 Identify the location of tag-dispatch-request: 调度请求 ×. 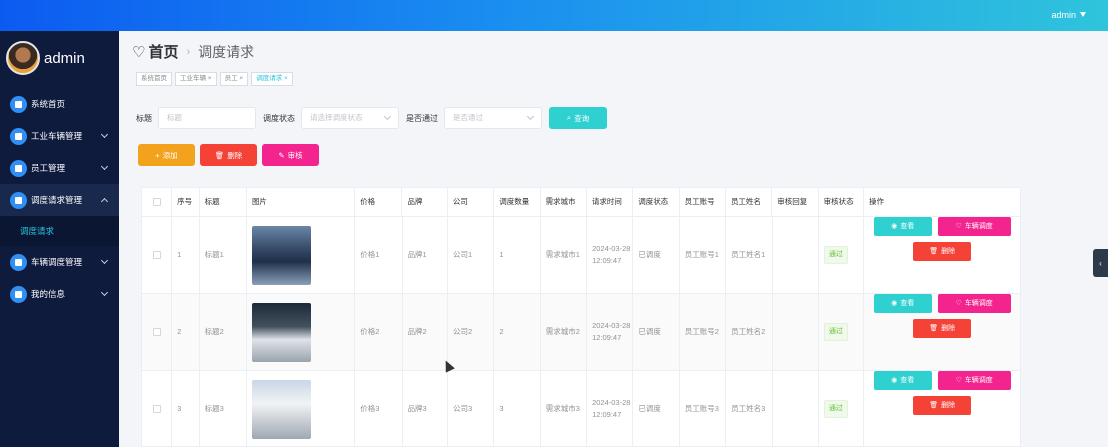
(272, 79).